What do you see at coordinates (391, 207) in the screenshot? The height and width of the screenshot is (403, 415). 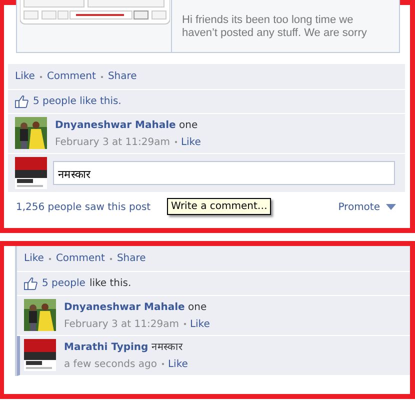 I see `caret-icon` at bounding box center [391, 207].